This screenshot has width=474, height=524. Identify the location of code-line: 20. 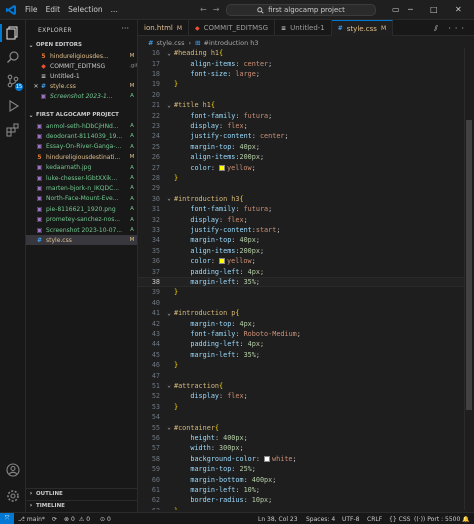
(301, 95).